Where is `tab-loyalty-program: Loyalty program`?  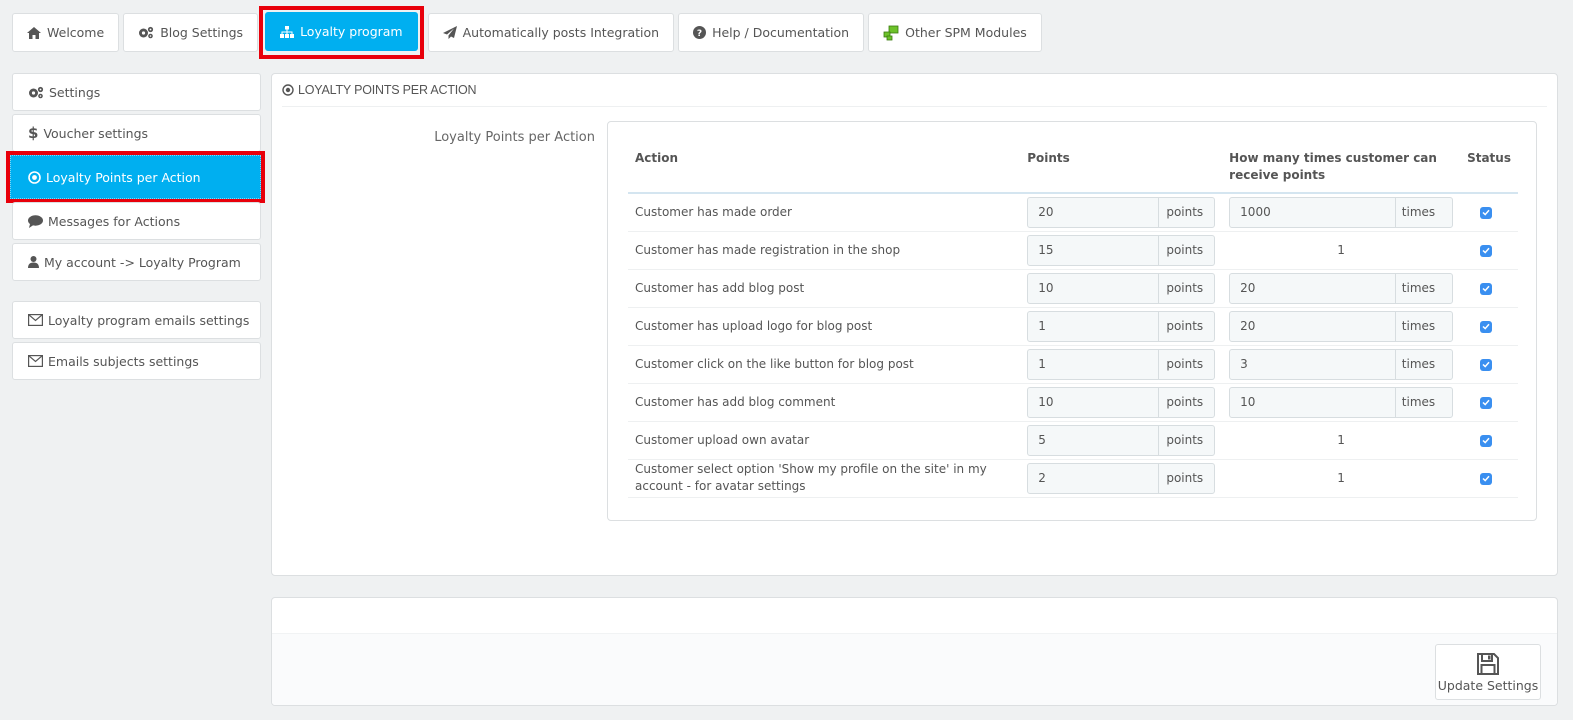
tab-loyalty-program: Loyalty program is located at coordinates (341, 31).